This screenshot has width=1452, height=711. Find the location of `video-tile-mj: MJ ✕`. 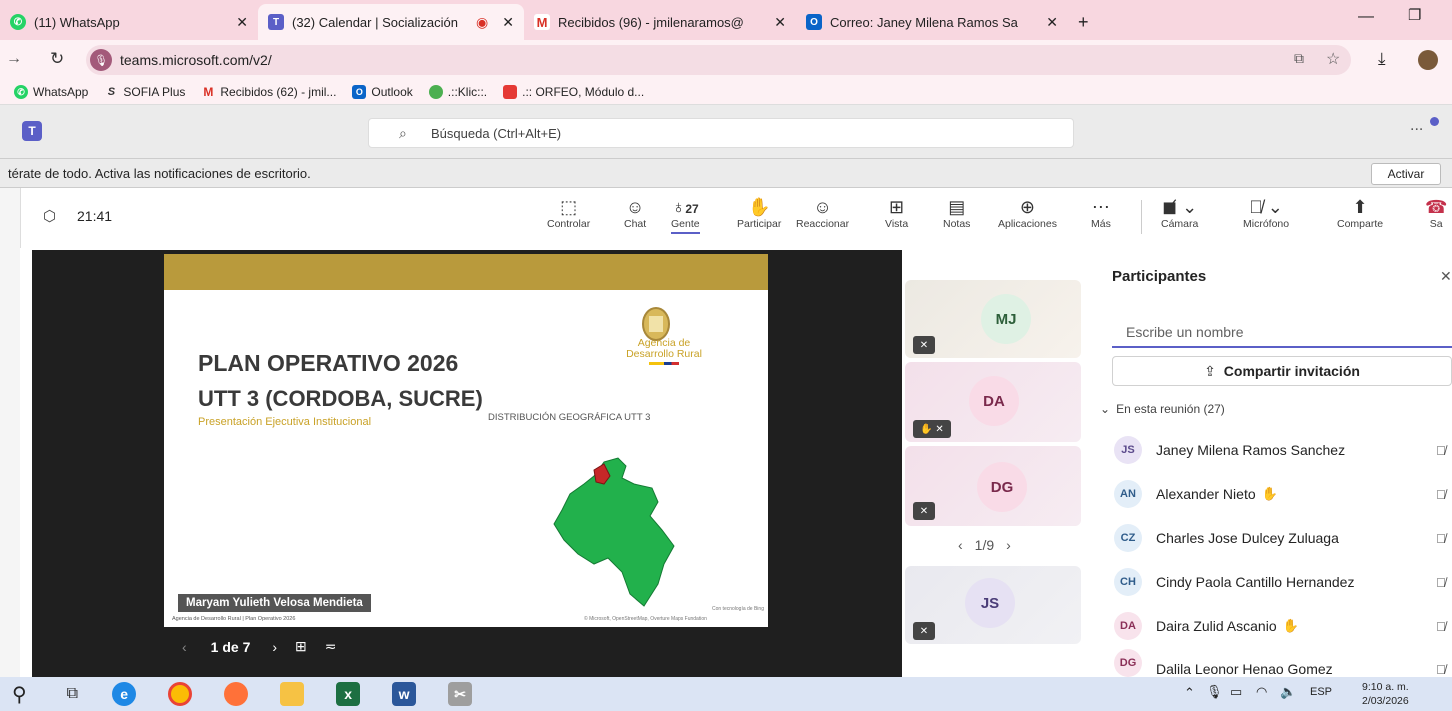

video-tile-mj: MJ ✕ is located at coordinates (993, 319).